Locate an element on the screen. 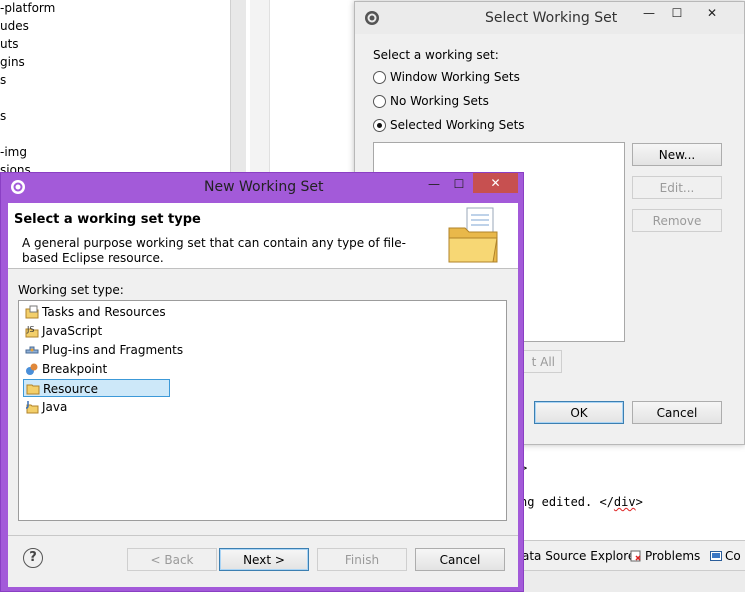 The image size is (745, 592). tab-data-source-explorer: ata Source Explorer is located at coordinates (581, 556).